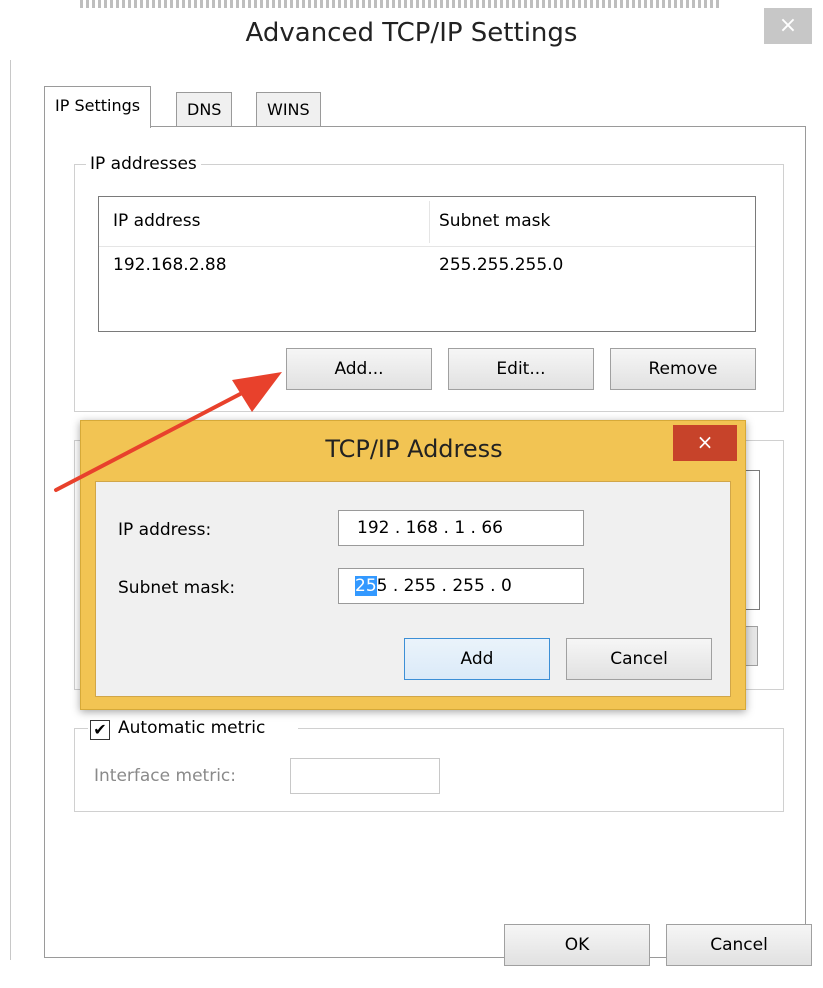 This screenshot has height=988, width=823. I want to click on subnet-mask-value: 255 . 255 . 255 . 0, so click(433, 586).